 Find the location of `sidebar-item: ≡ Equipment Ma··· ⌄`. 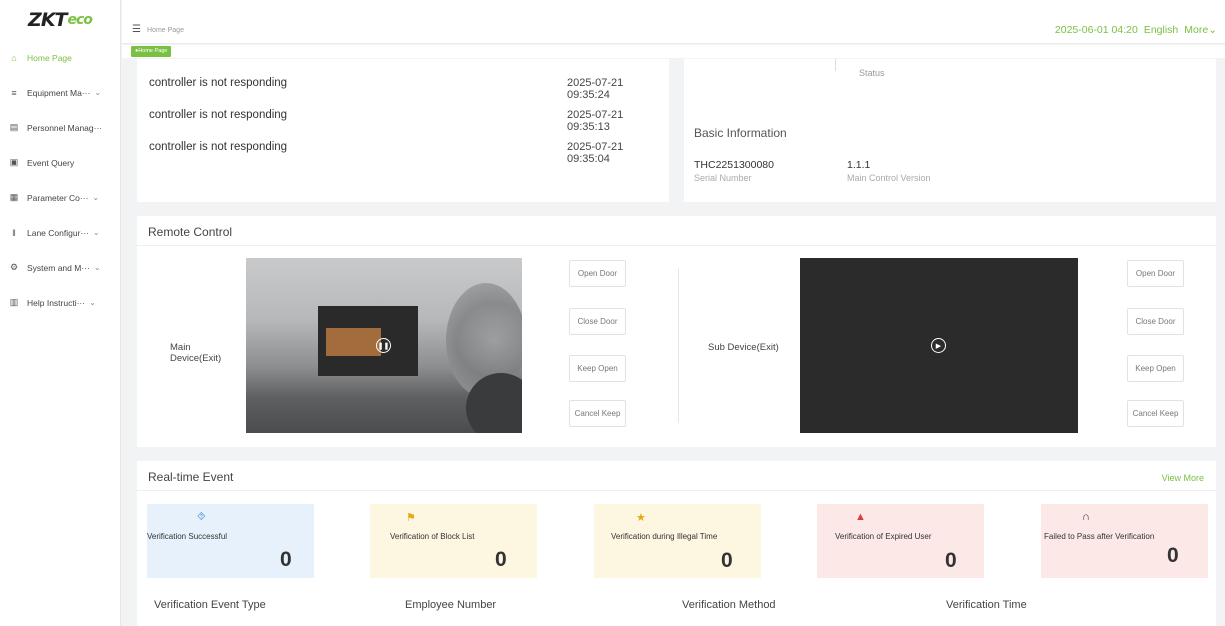

sidebar-item: ≡ Equipment Ma··· ⌄ is located at coordinates (60, 92).